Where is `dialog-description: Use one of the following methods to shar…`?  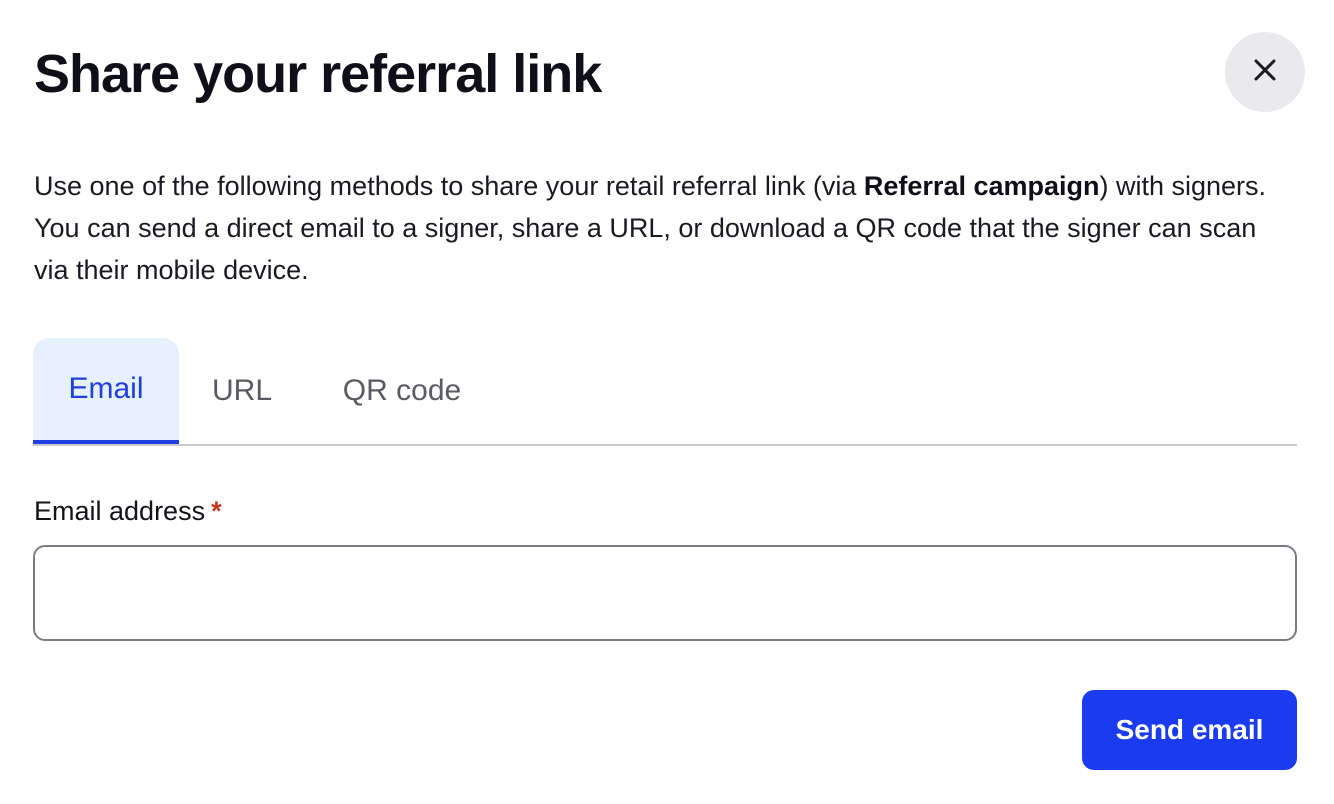
dialog-description: Use one of the following methods to shar… is located at coordinates (665, 228).